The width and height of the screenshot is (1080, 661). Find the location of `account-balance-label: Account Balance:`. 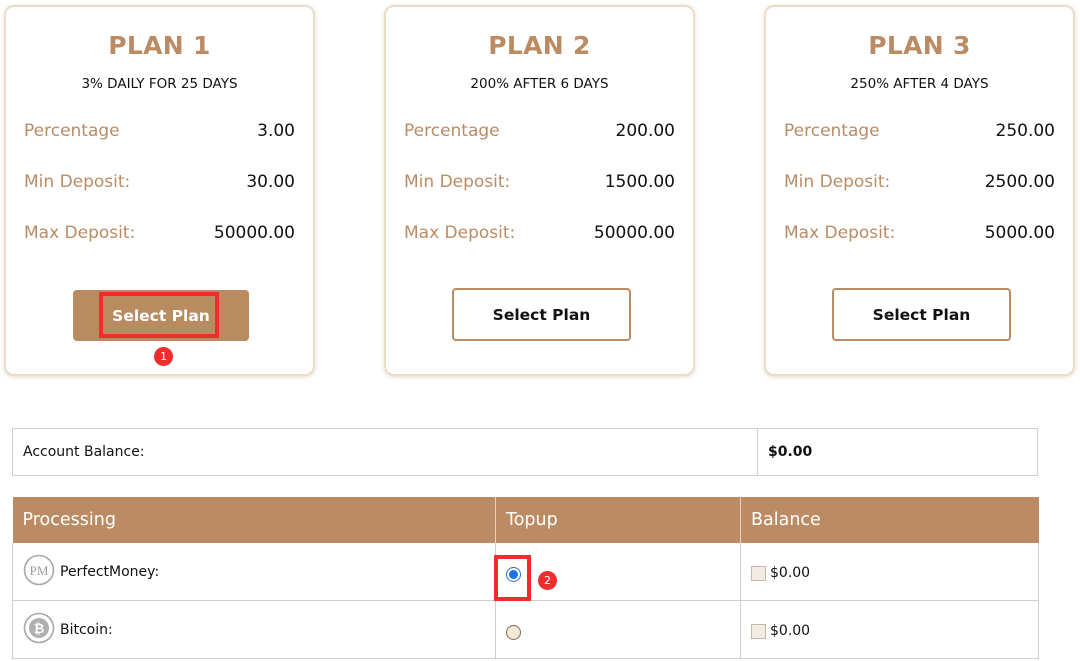

account-balance-label: Account Balance: is located at coordinates (385, 452).